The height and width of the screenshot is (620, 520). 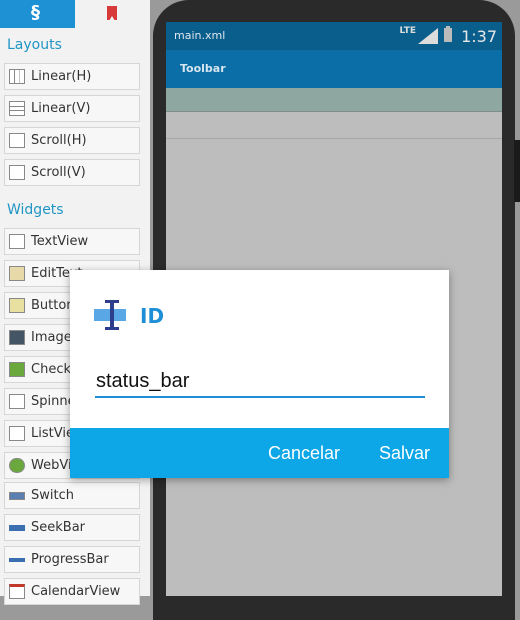 I want to click on palette-item-label: TextView, so click(x=60, y=241).